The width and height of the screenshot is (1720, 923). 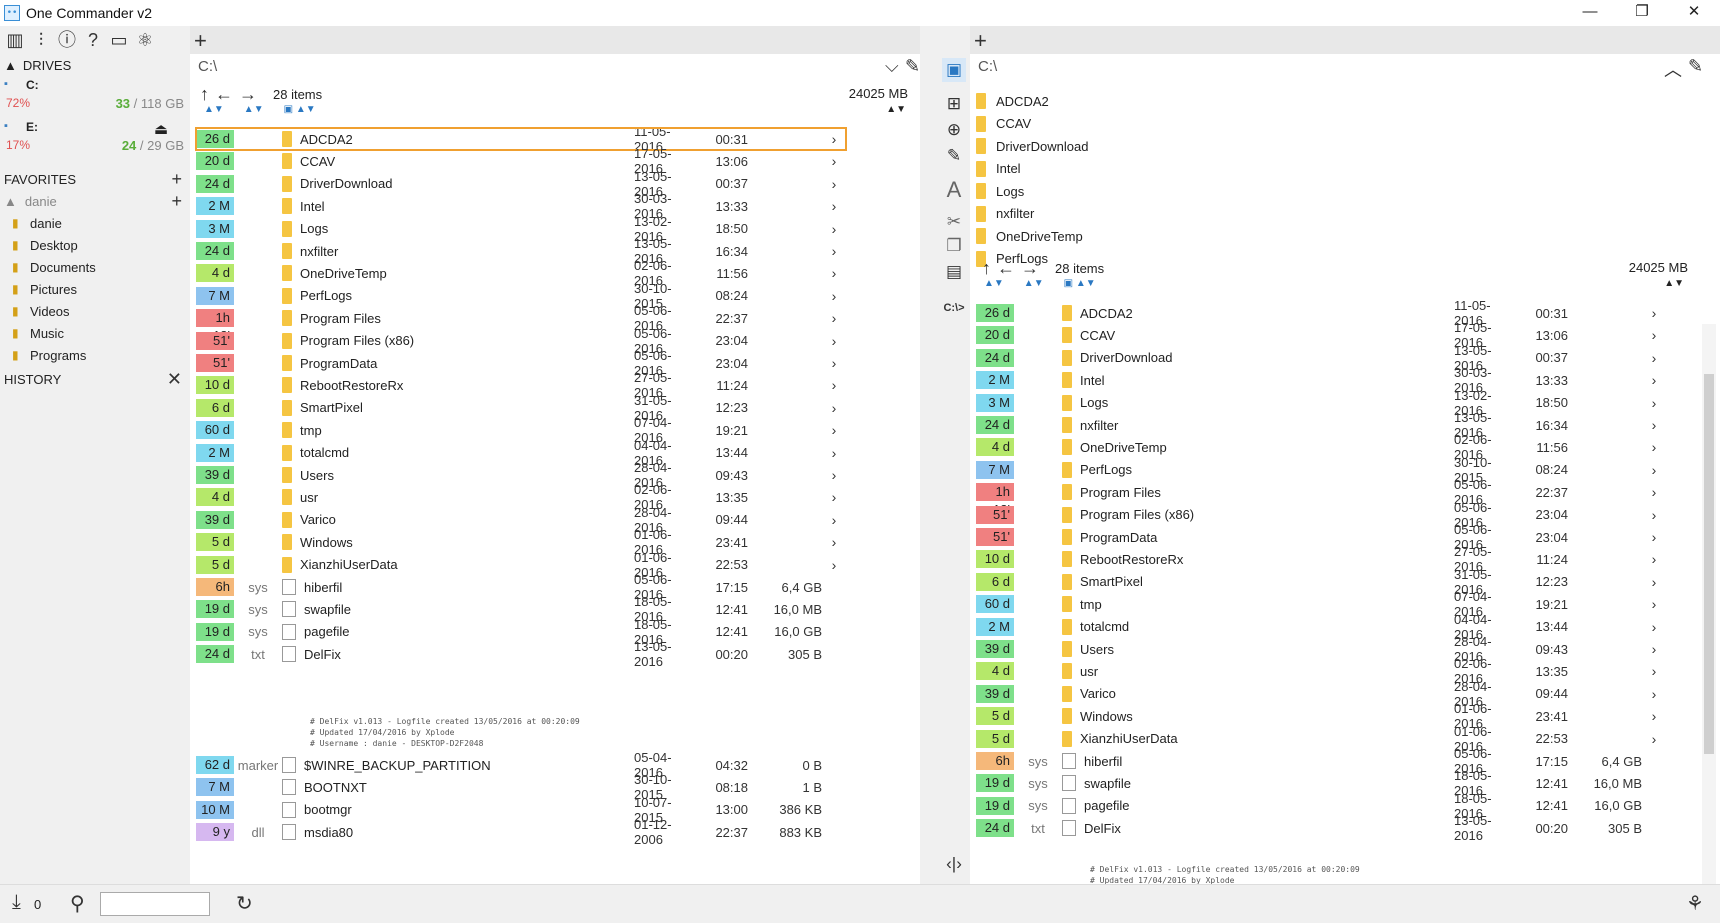 What do you see at coordinates (521, 832) in the screenshot?
I see `file-row: 9 y dll msdia80 01-12-2006 22:37 883 KB` at bounding box center [521, 832].